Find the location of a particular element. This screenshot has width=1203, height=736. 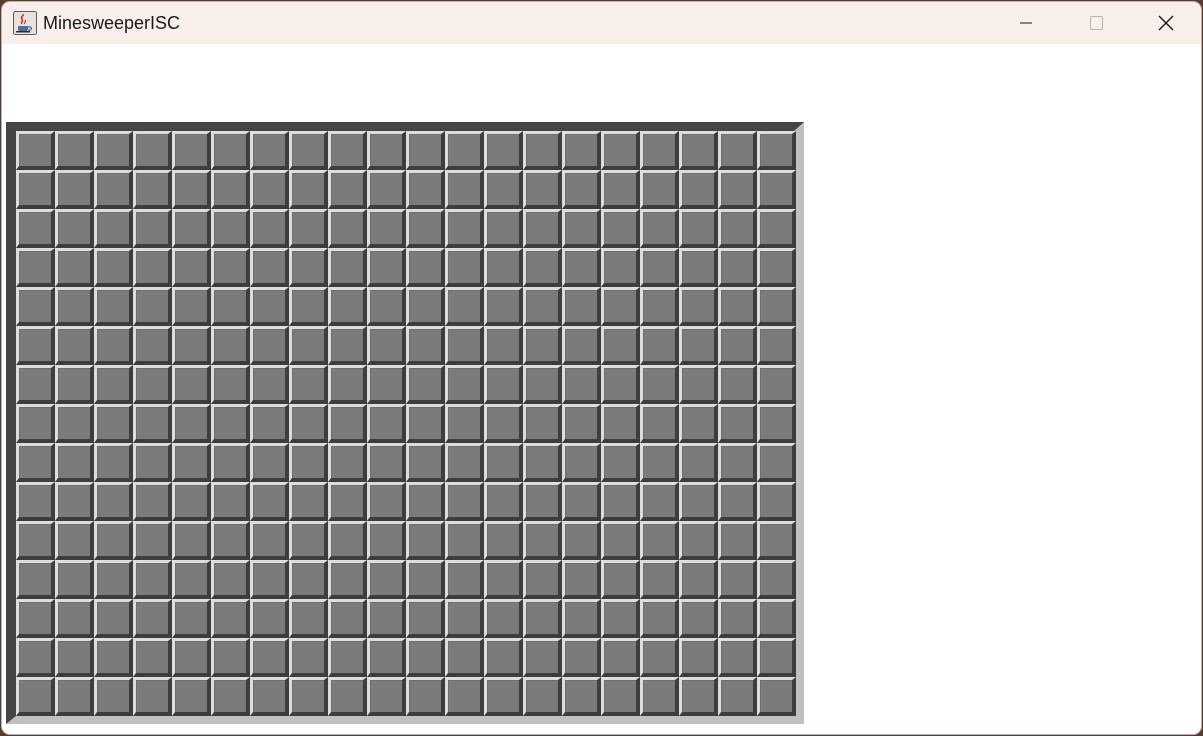

maximize-button is located at coordinates (1096, 23).